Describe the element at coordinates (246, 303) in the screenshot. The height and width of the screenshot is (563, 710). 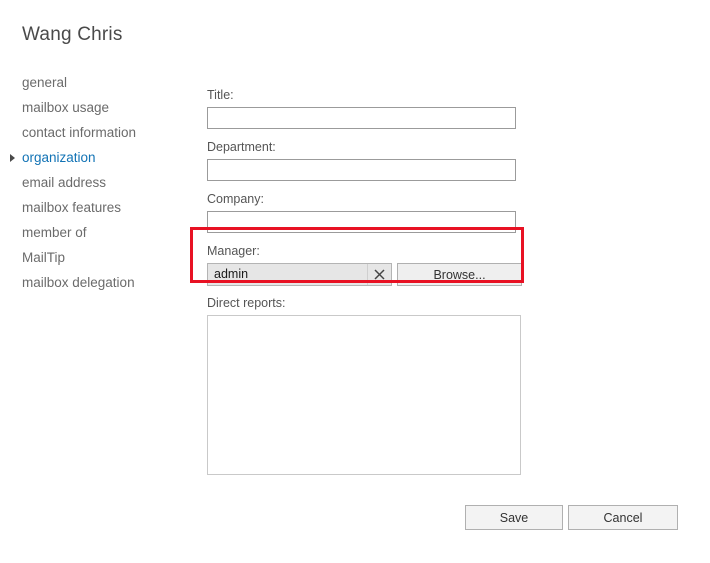
I see `direct-reports-label: Direct reports:` at that location.